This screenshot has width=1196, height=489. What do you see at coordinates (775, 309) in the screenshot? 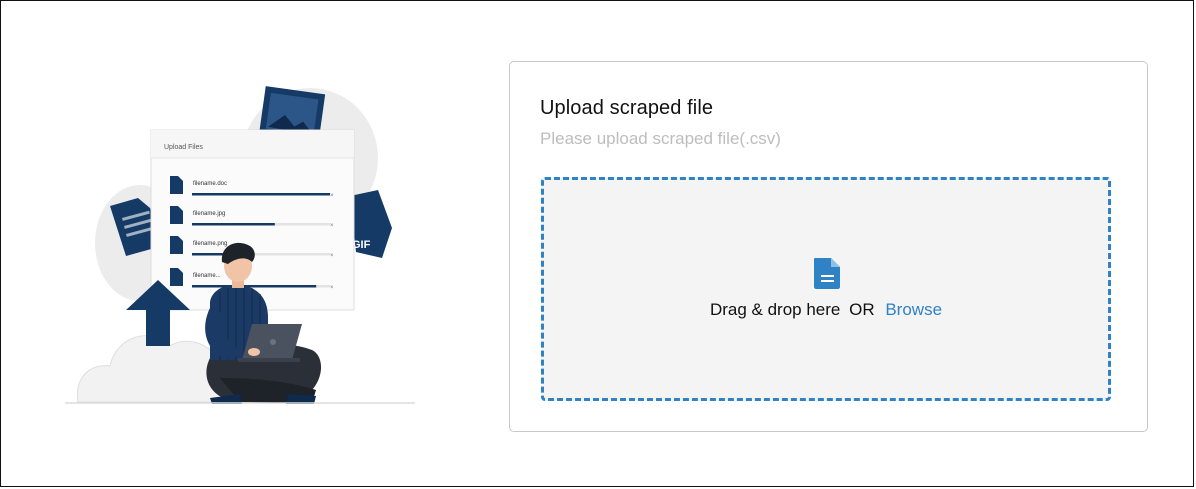
I see `drop-instruction: Drag & drop here` at bounding box center [775, 309].